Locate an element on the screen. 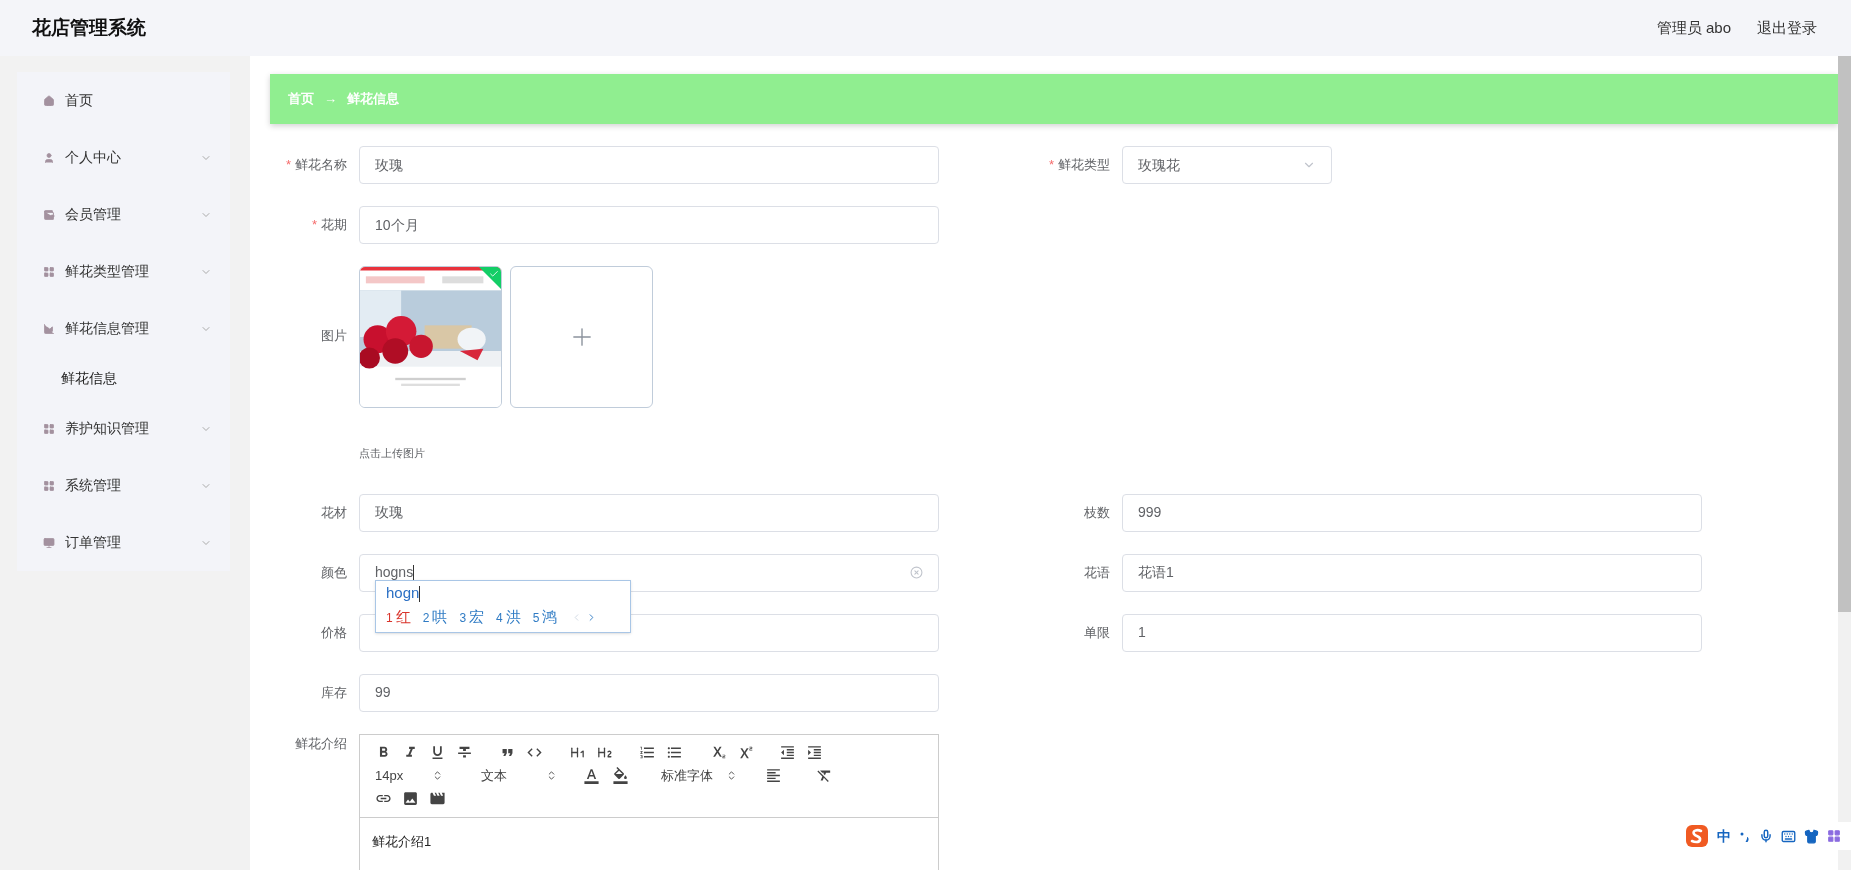 Image resolution: width=1851 pixels, height=870 pixels. field-label: 鲜花介绍 is located at coordinates (321, 743).